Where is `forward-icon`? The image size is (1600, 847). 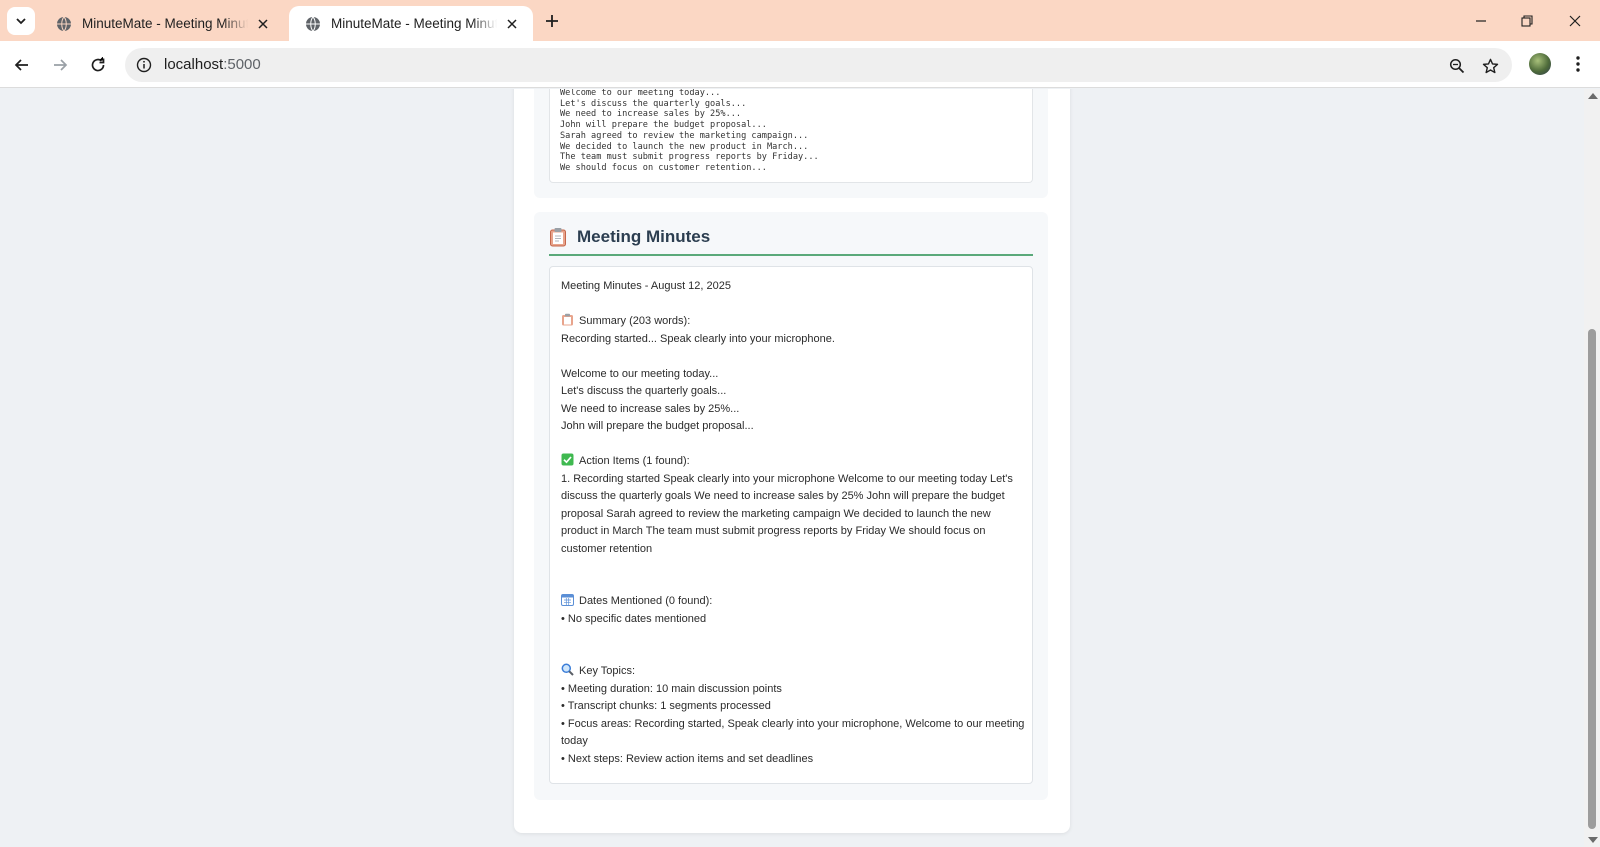 forward-icon is located at coordinates (61, 65).